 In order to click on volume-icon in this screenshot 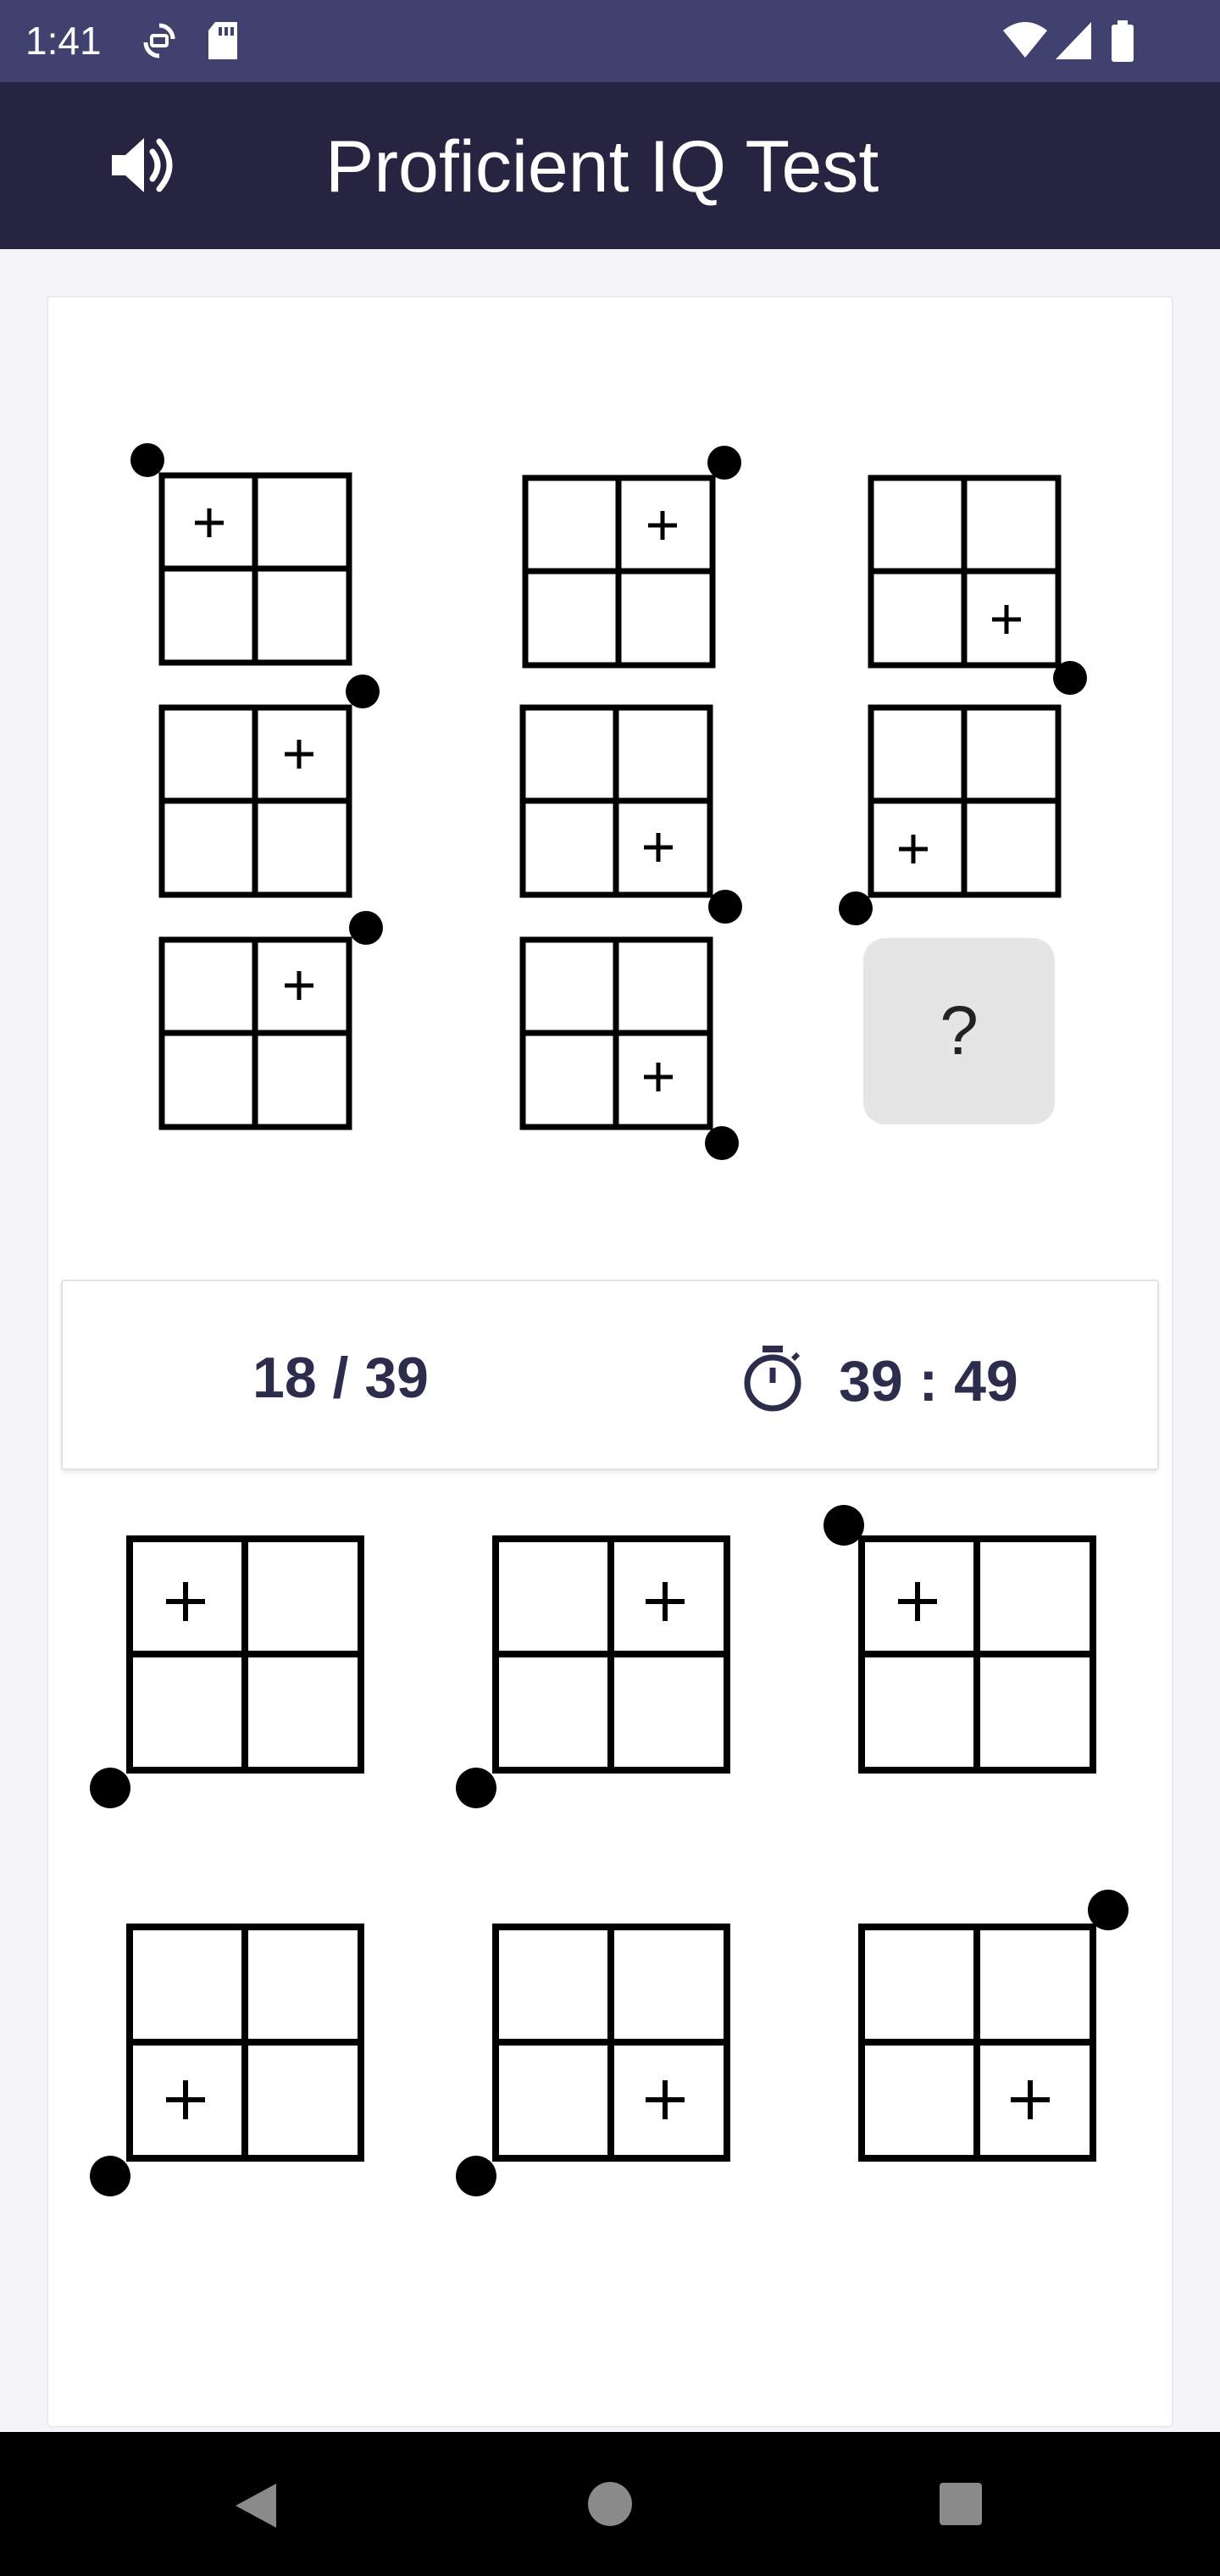, I will do `click(145, 165)`.